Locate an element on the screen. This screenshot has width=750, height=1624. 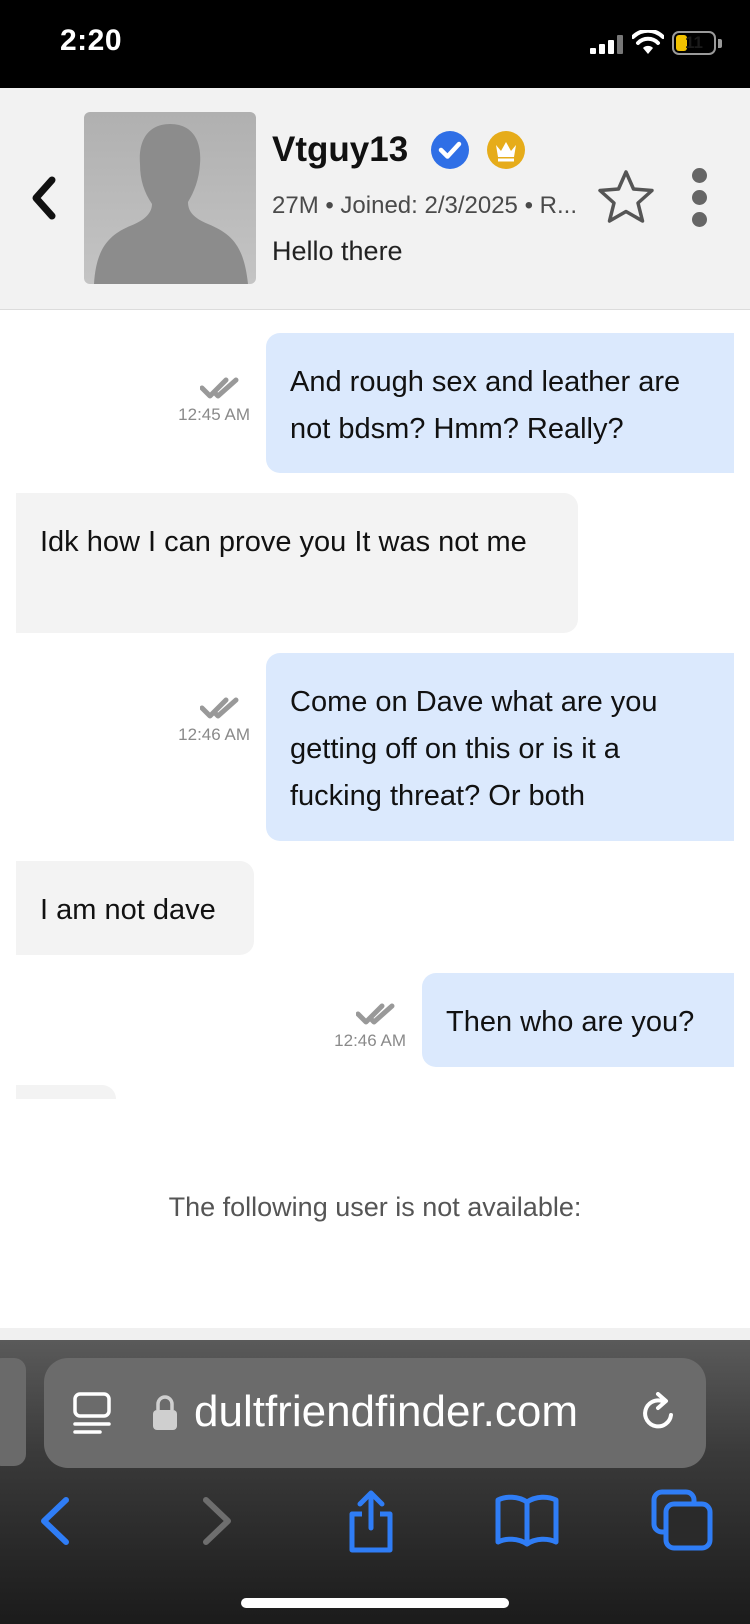
message-bubble-incoming: I am not dave is located at coordinates (135, 908).